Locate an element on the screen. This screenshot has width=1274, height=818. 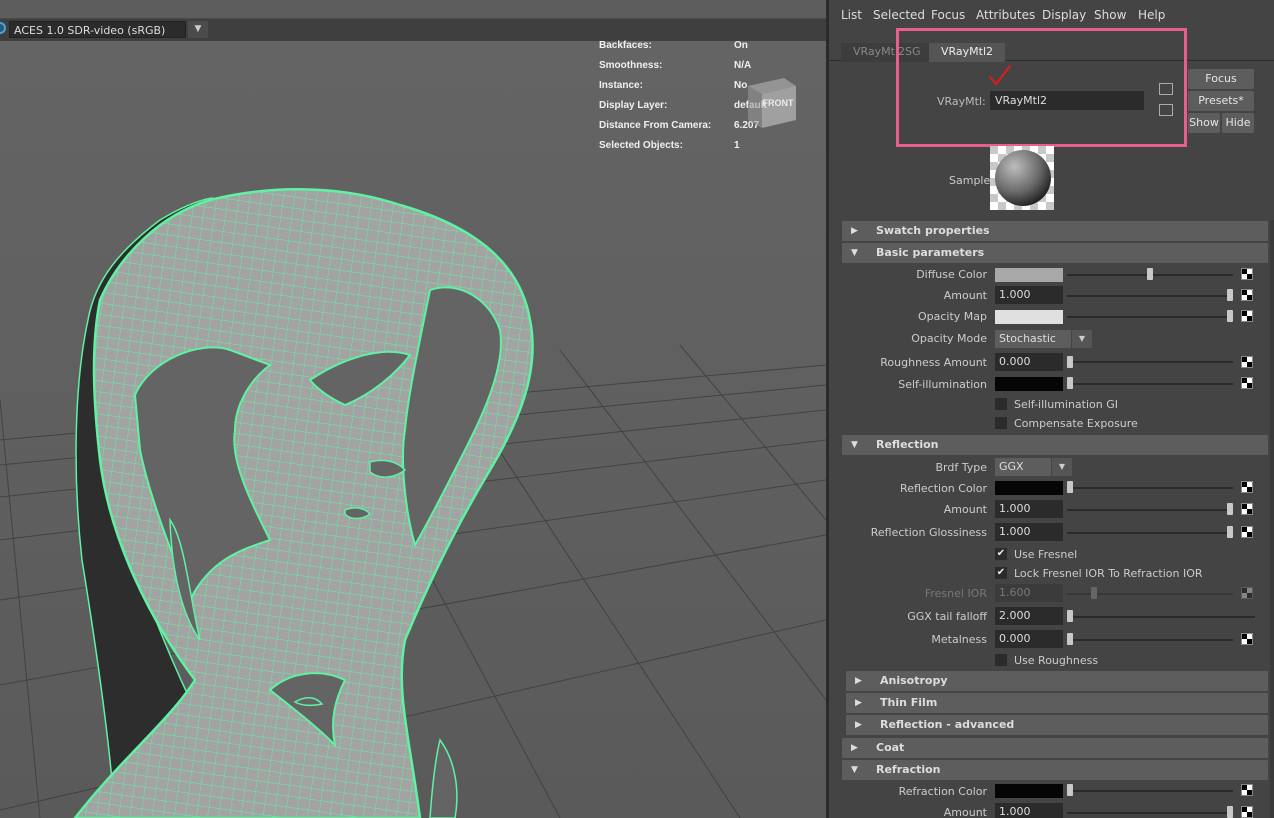
viewport-toolbar is located at coordinates (413, 9).